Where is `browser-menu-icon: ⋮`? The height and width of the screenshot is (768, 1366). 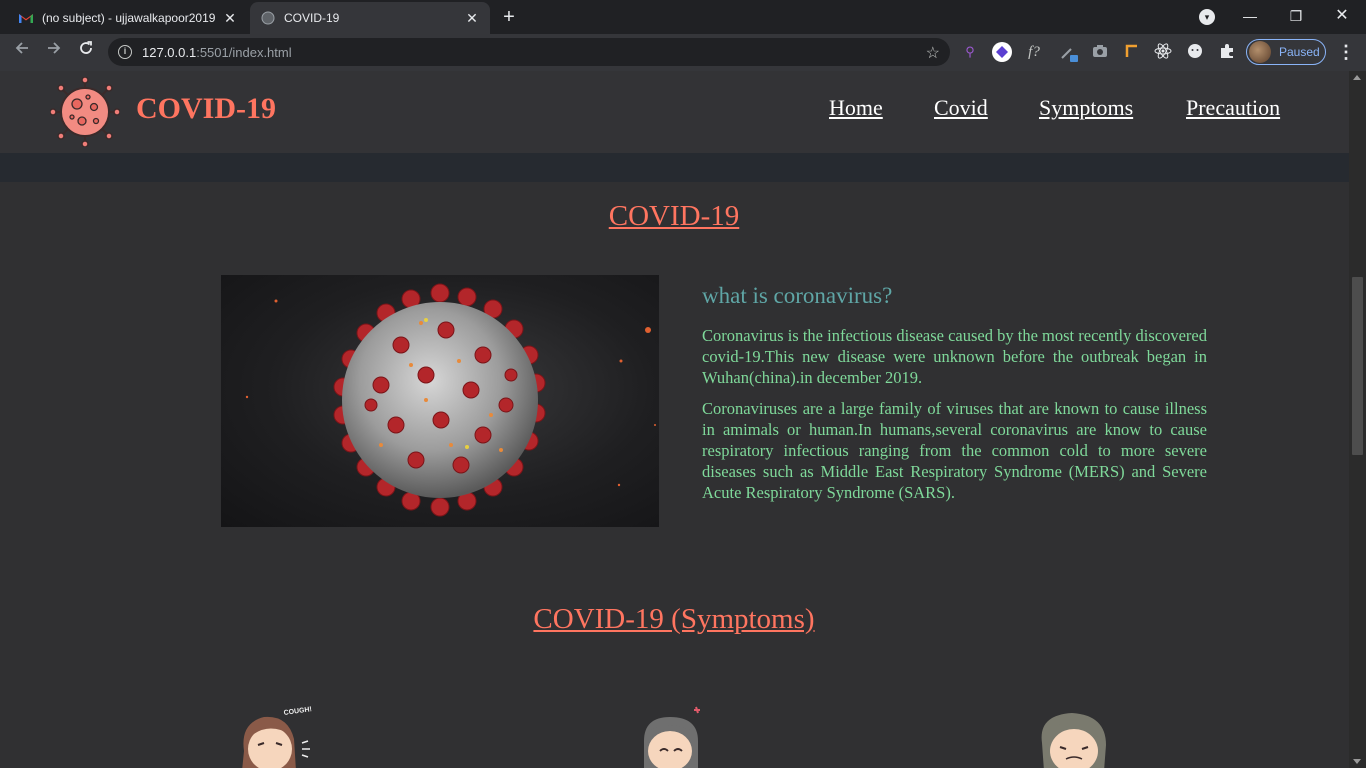 browser-menu-icon: ⋮ is located at coordinates (1346, 52).